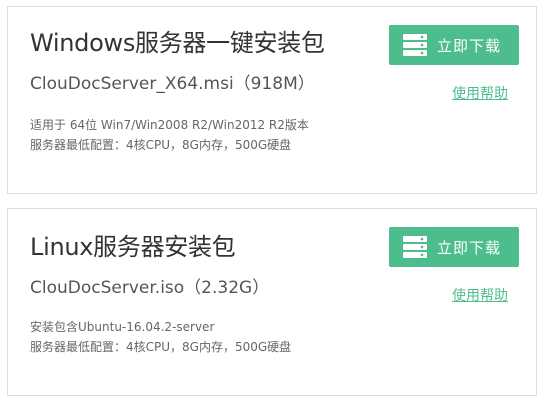 The image size is (545, 402). Describe the element at coordinates (133, 247) in the screenshot. I see `package-title: Linux服务器安装包` at that location.